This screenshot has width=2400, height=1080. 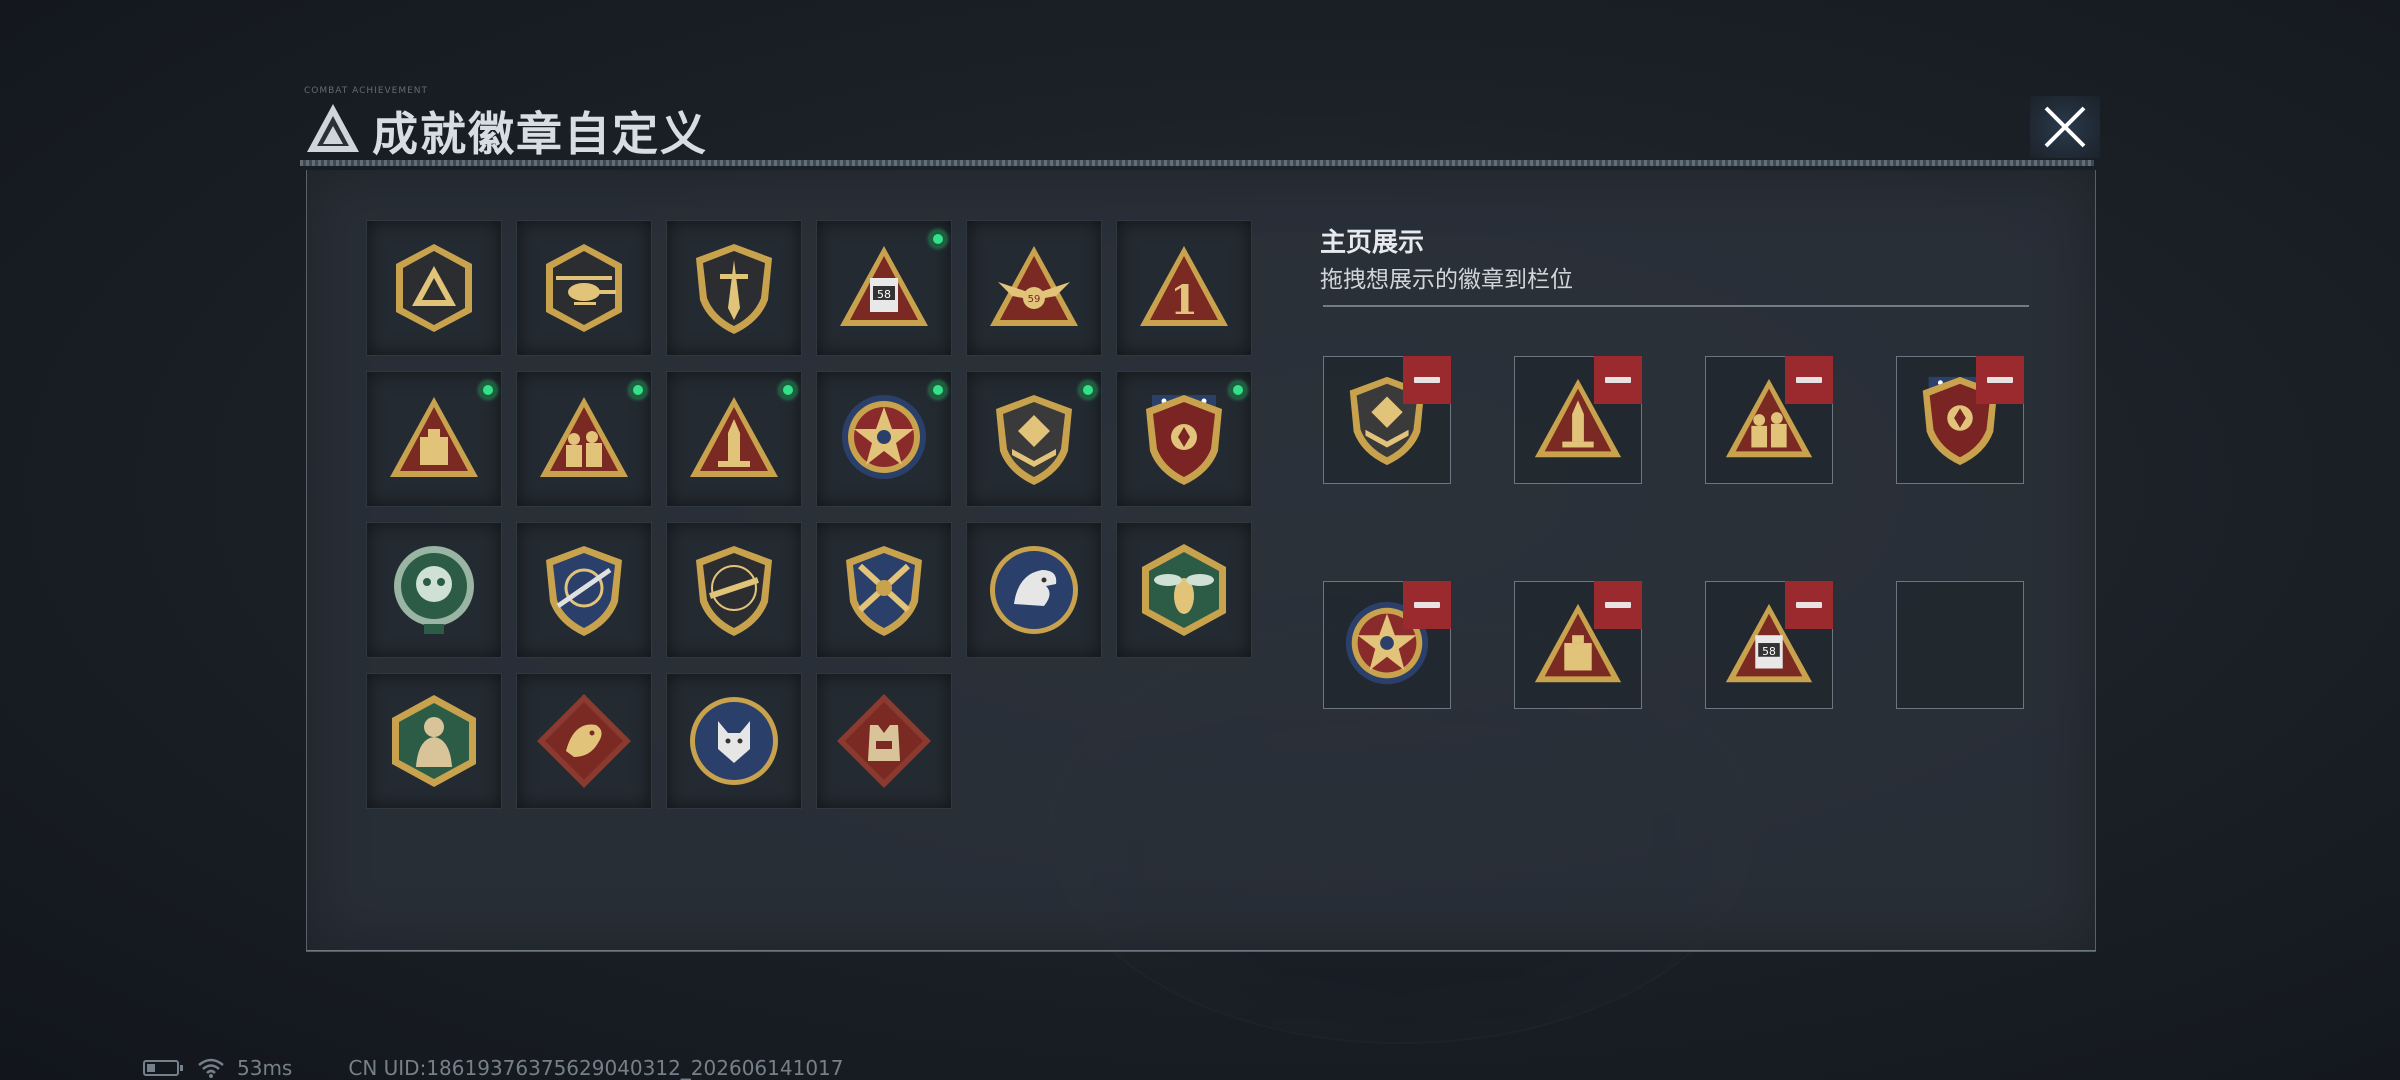 I want to click on dragon-diamond-badge-icon, so click(x=584, y=741).